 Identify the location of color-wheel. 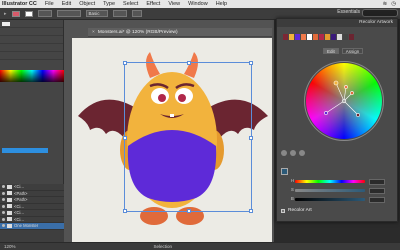
(344, 101).